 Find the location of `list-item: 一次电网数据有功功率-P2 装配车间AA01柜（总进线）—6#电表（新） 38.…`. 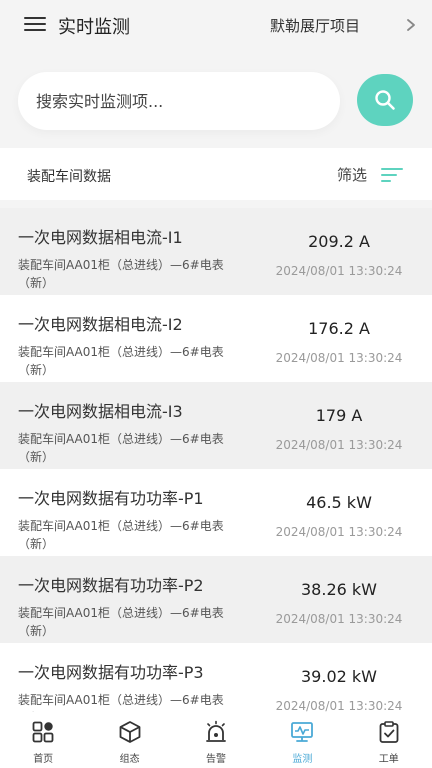

list-item: 一次电网数据有功功率-P2 装配车间AA01柜（总进线）—6#电表（新） 38.… is located at coordinates (216, 599).